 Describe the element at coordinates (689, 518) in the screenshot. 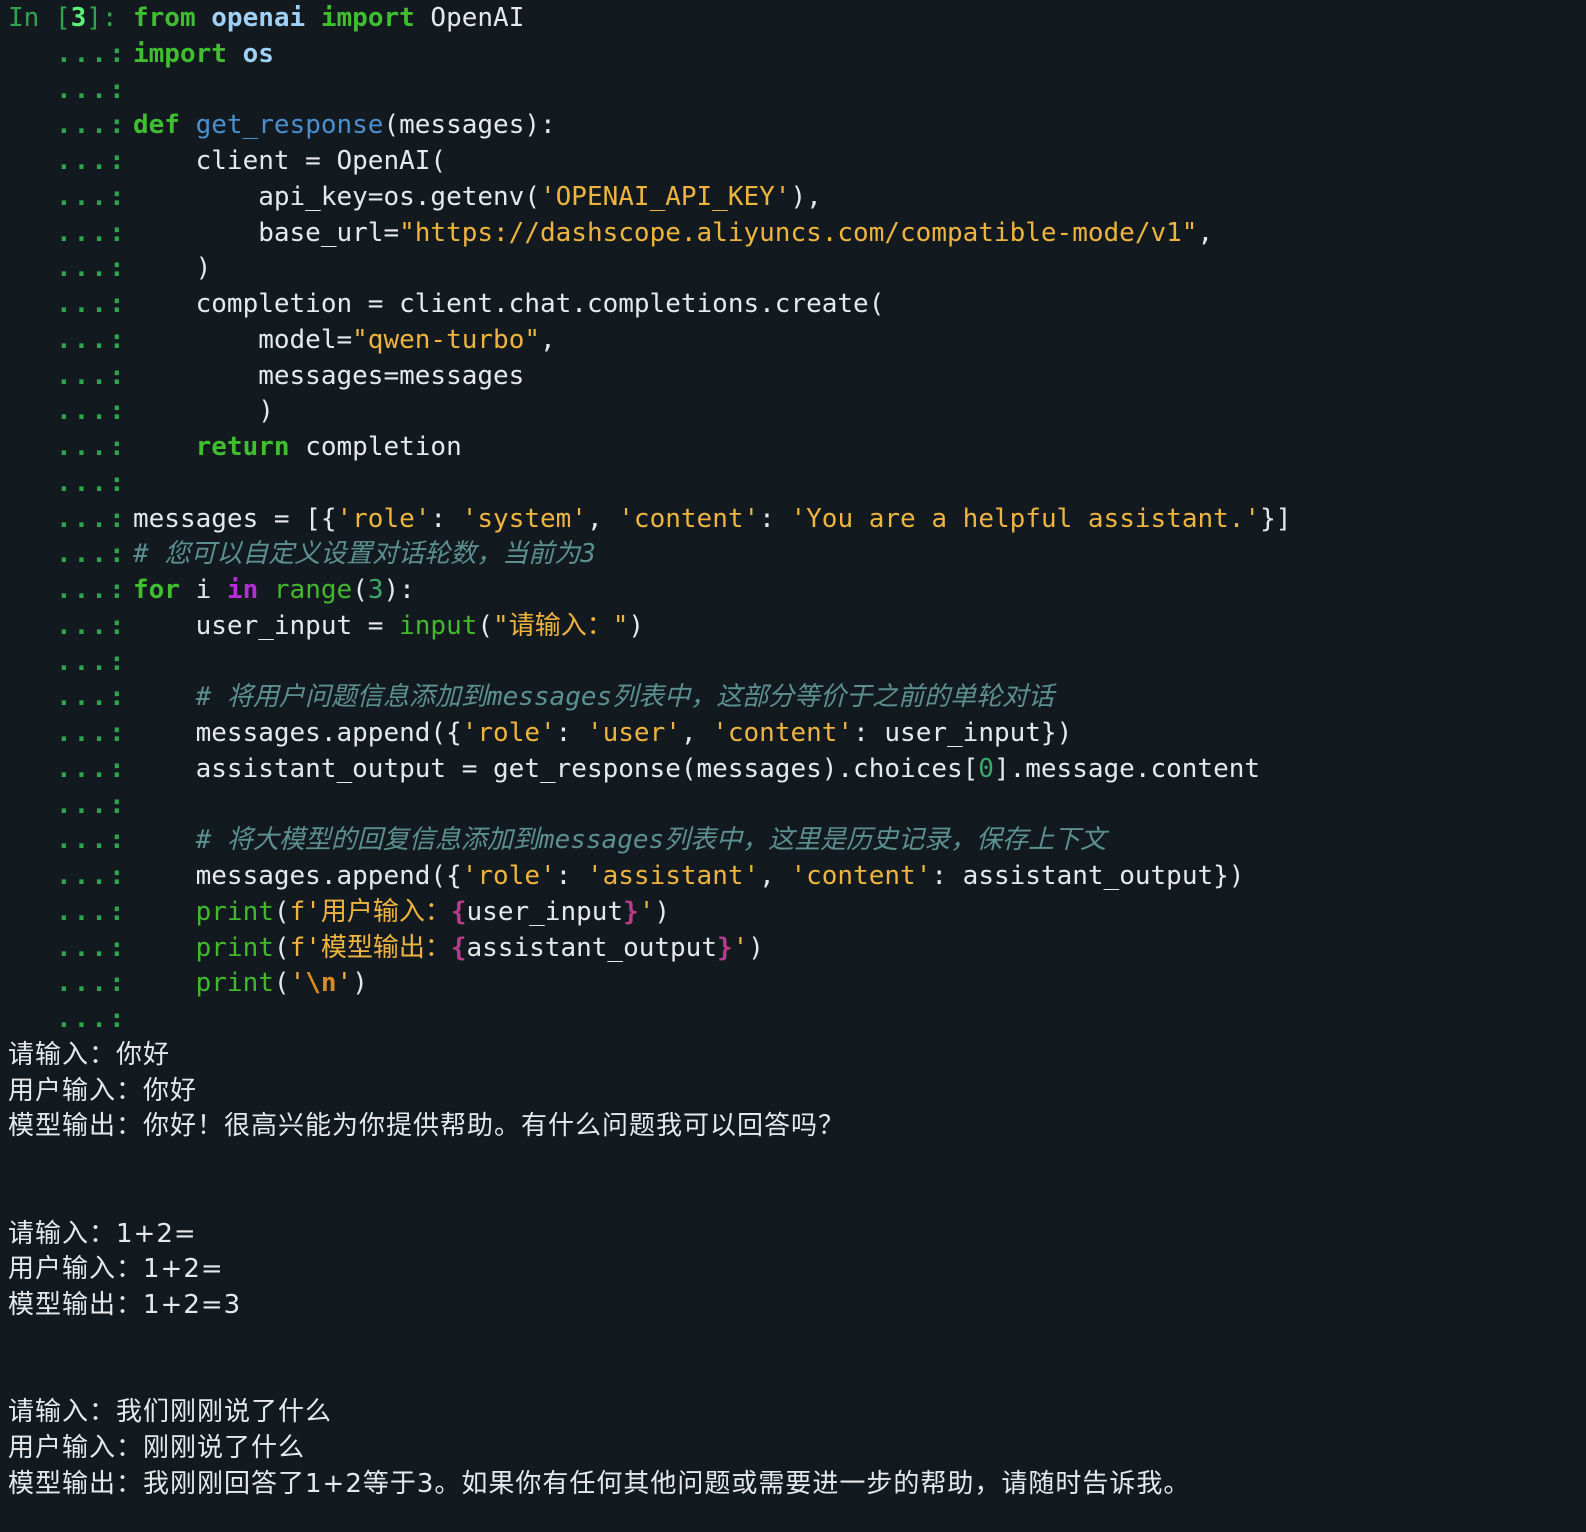

I see `code-token-str: 'content'` at that location.